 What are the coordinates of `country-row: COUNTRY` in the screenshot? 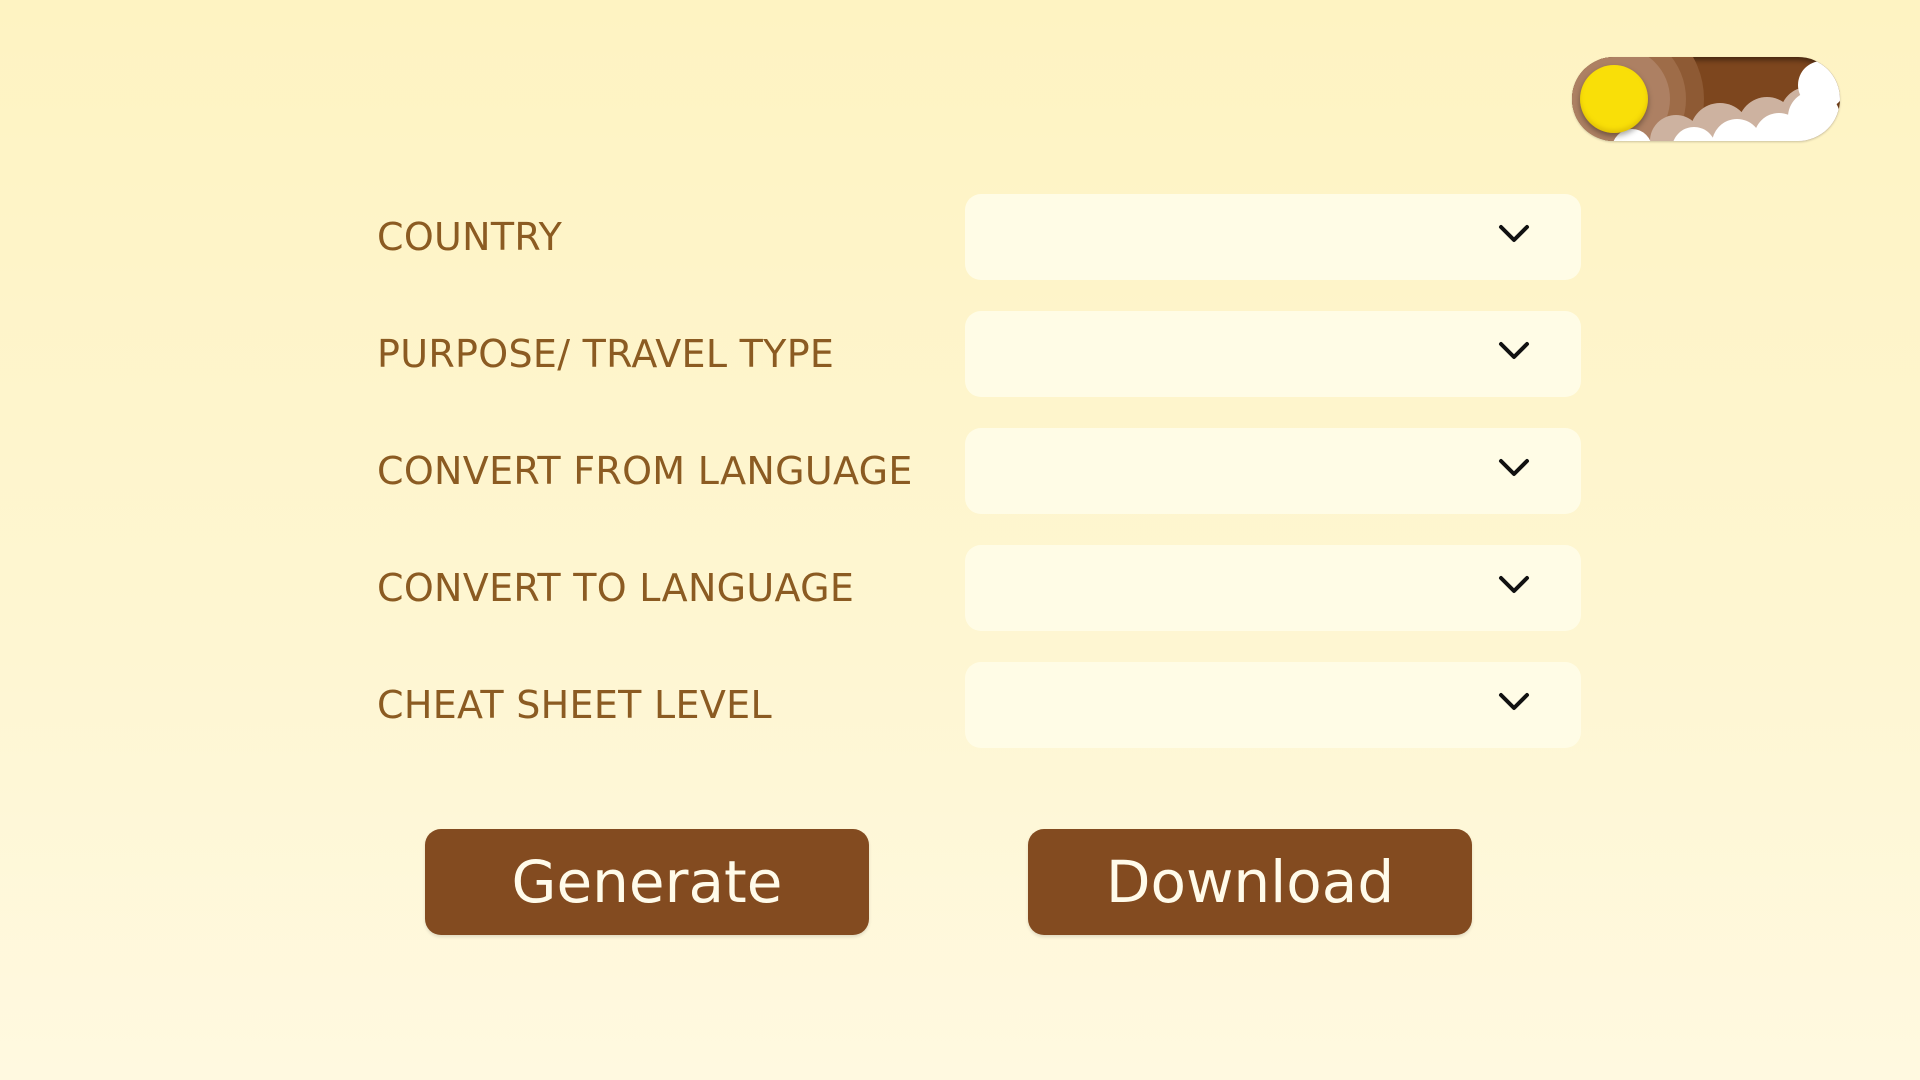 It's located at (960, 237).